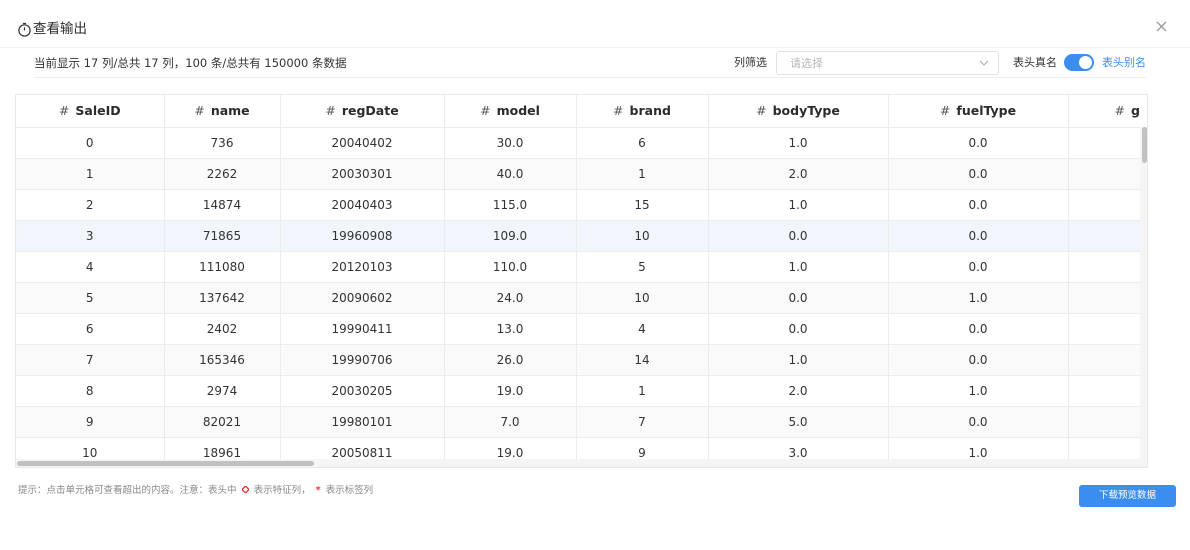 This screenshot has height=550, width=1190. What do you see at coordinates (362, 205) in the screenshot?
I see `table-cell: 20040403` at bounding box center [362, 205].